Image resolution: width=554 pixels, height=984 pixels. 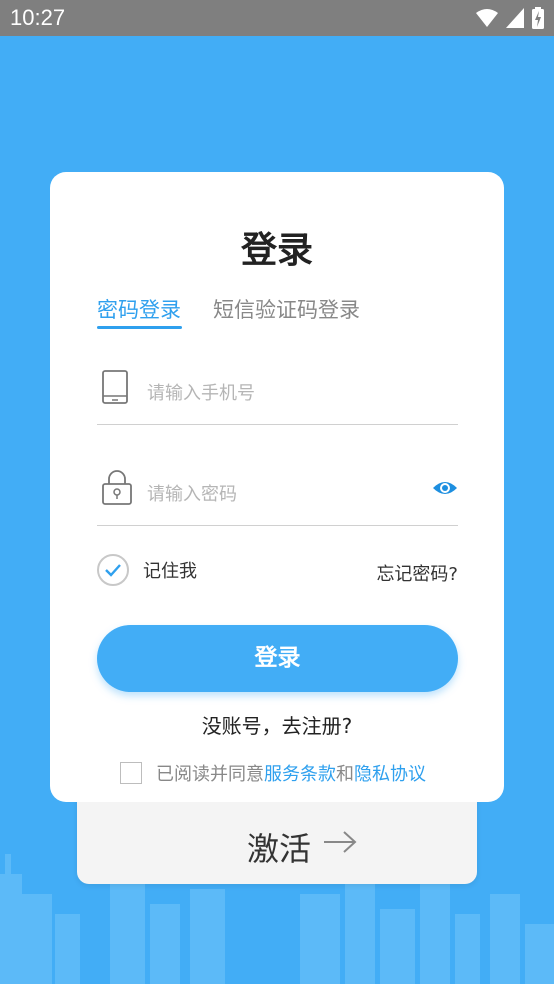 I want to click on arrow-right-icon, so click(x=340, y=842).